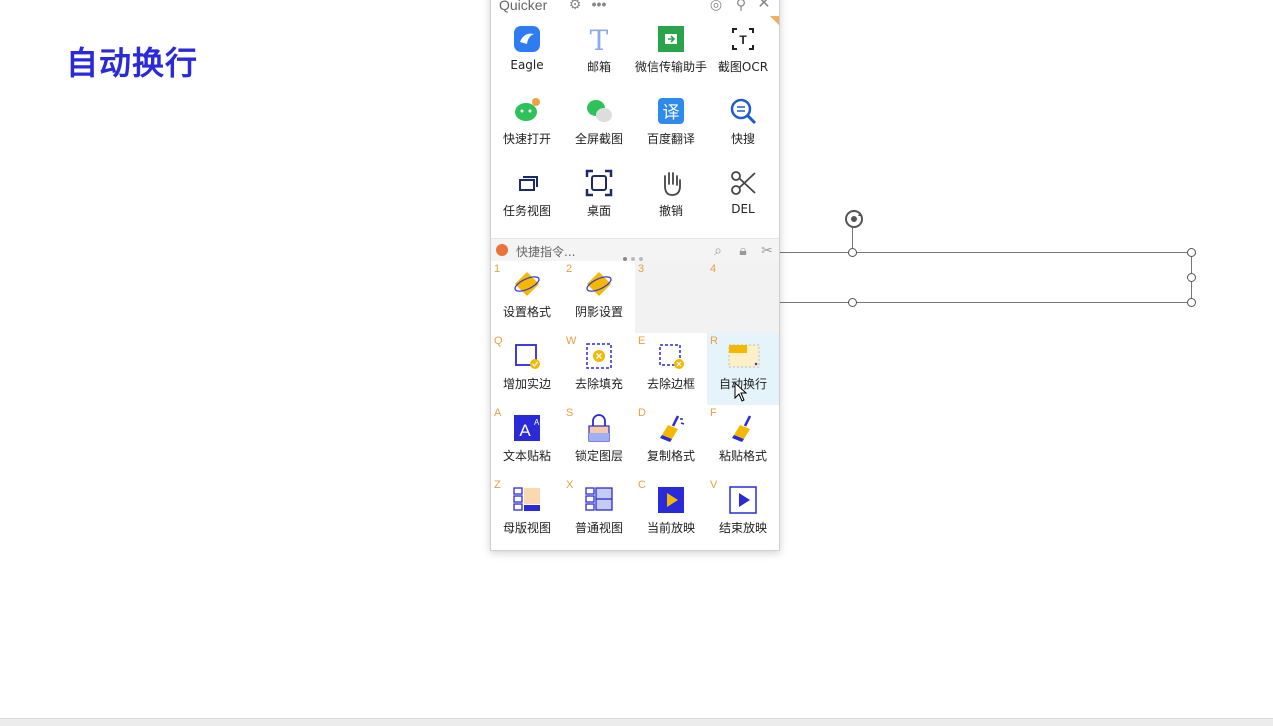  I want to click on svg-text: 译, so click(671, 113).